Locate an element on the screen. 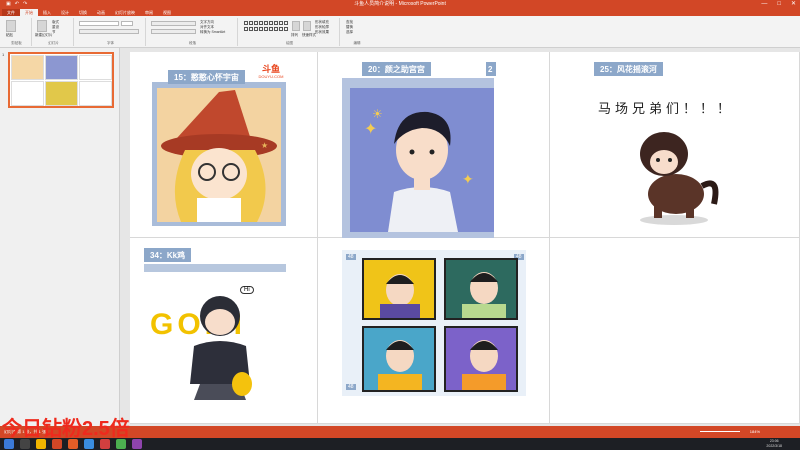 The image size is (800, 450). frame-mark-top: 48 is located at coordinates (351, 257).